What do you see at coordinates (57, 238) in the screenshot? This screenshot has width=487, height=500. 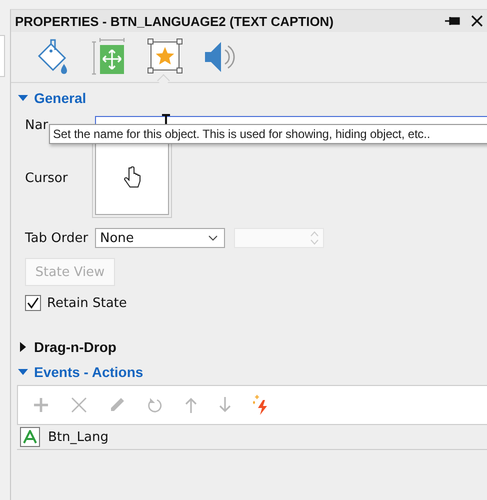 I see `tab-order-label: Tab Order` at bounding box center [57, 238].